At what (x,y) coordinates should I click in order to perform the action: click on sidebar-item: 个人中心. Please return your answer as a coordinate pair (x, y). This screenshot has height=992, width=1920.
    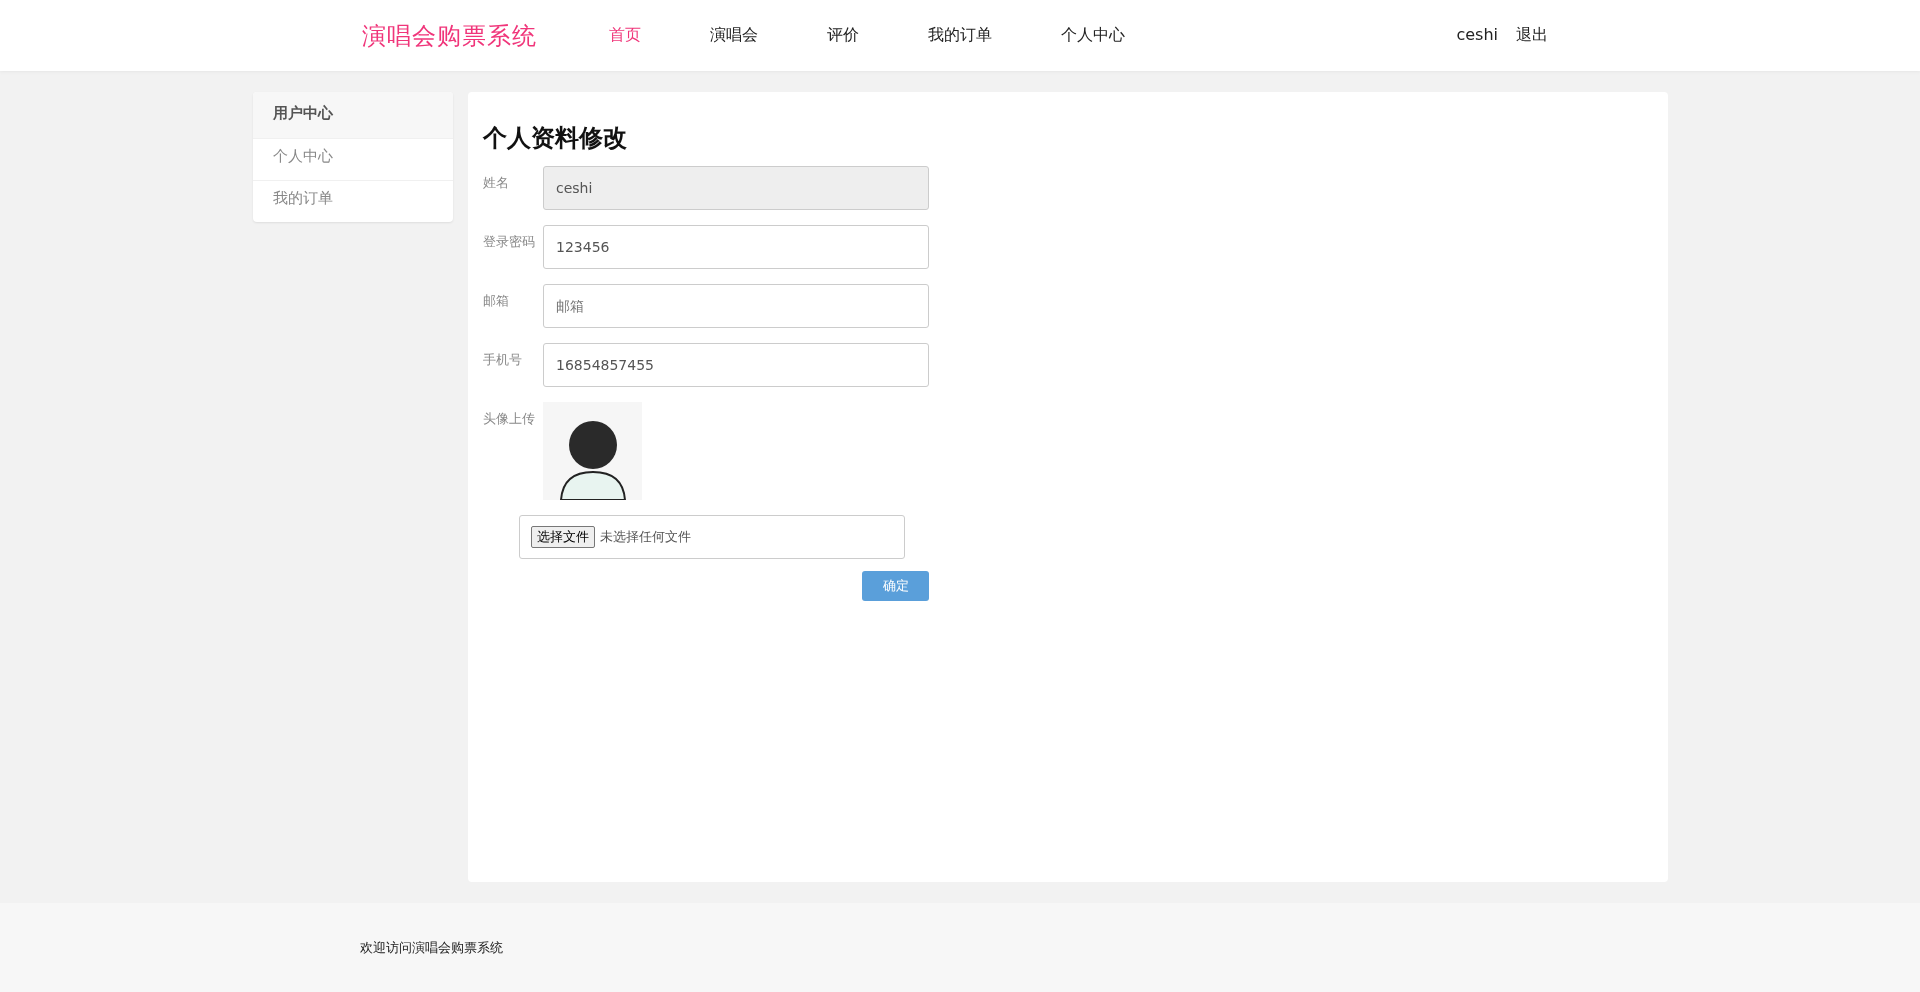
    Looking at the image, I should click on (353, 159).